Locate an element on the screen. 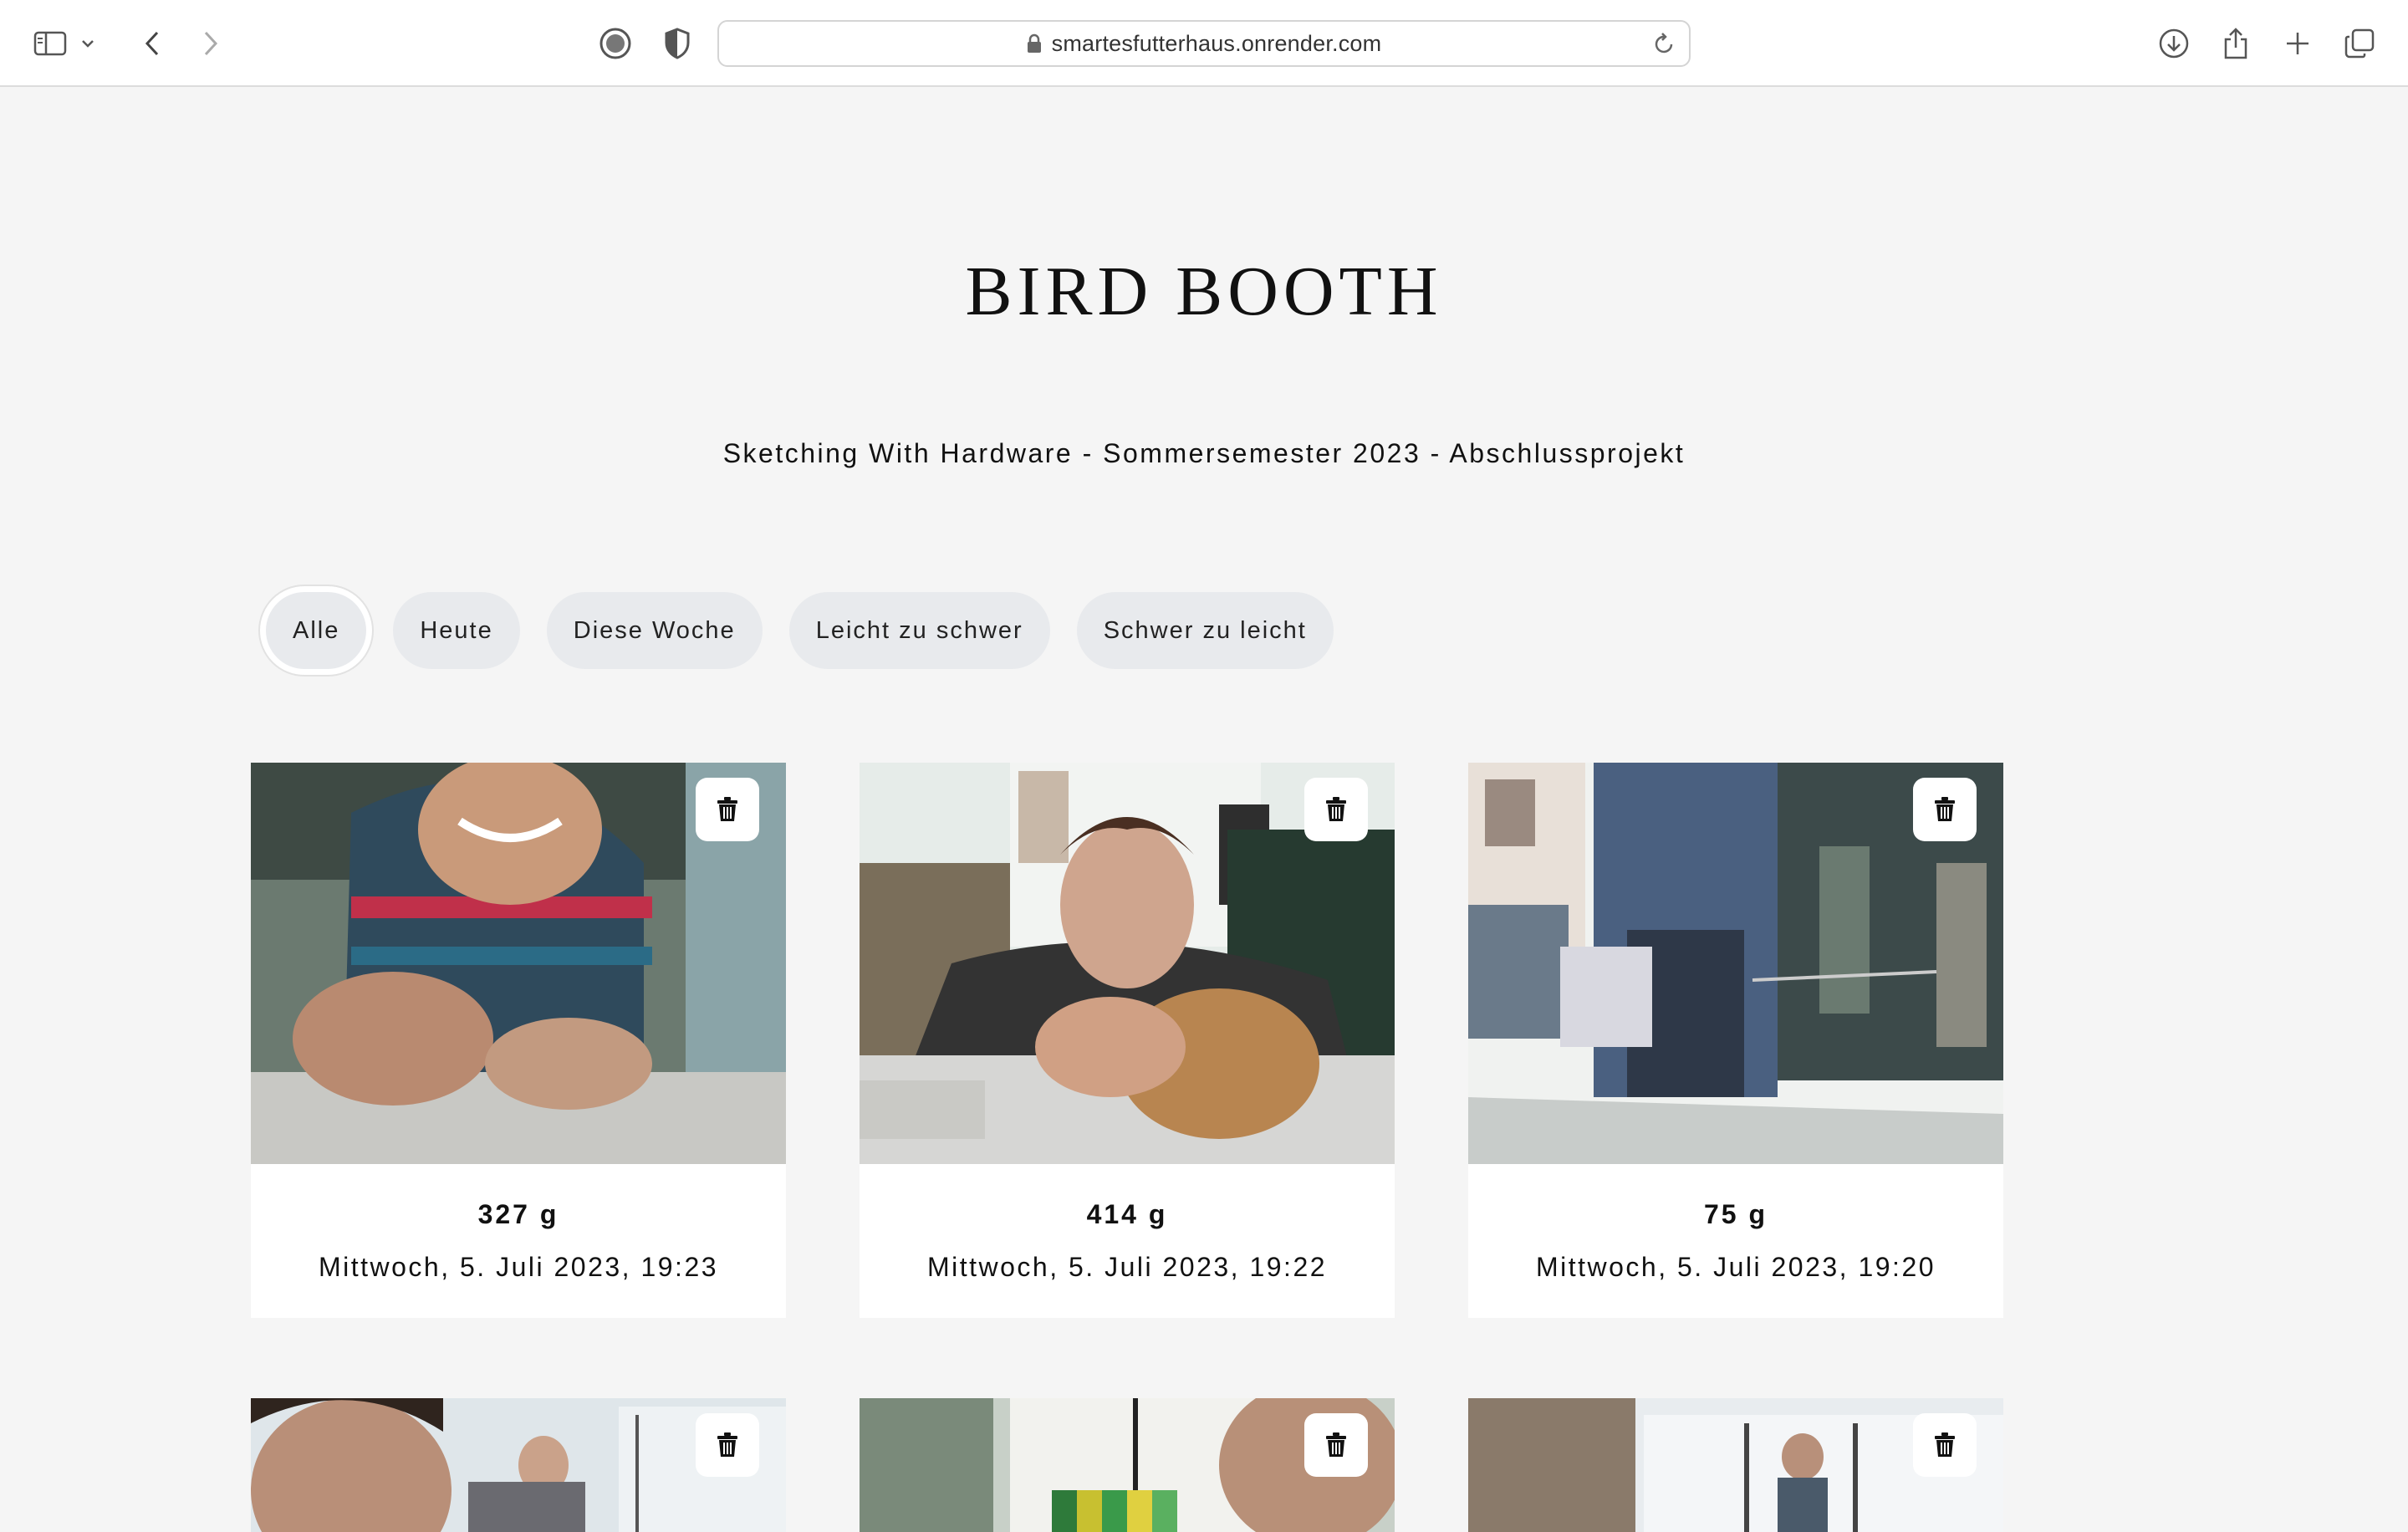  photo-card: 75 g Mittwoch, 5. Juli 2023, 19:20 is located at coordinates (1736, 1040).